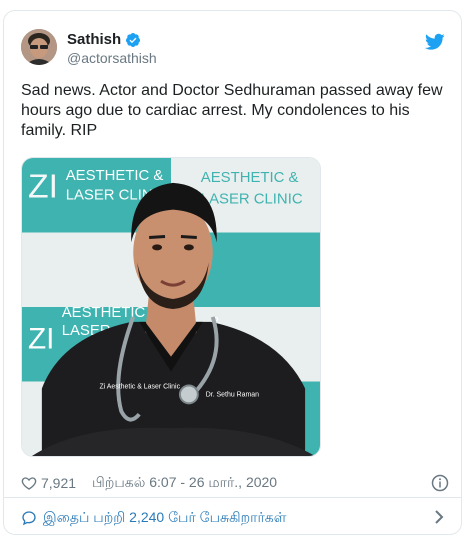 This screenshot has width=465, height=545. I want to click on heart-icon, so click(29, 483).